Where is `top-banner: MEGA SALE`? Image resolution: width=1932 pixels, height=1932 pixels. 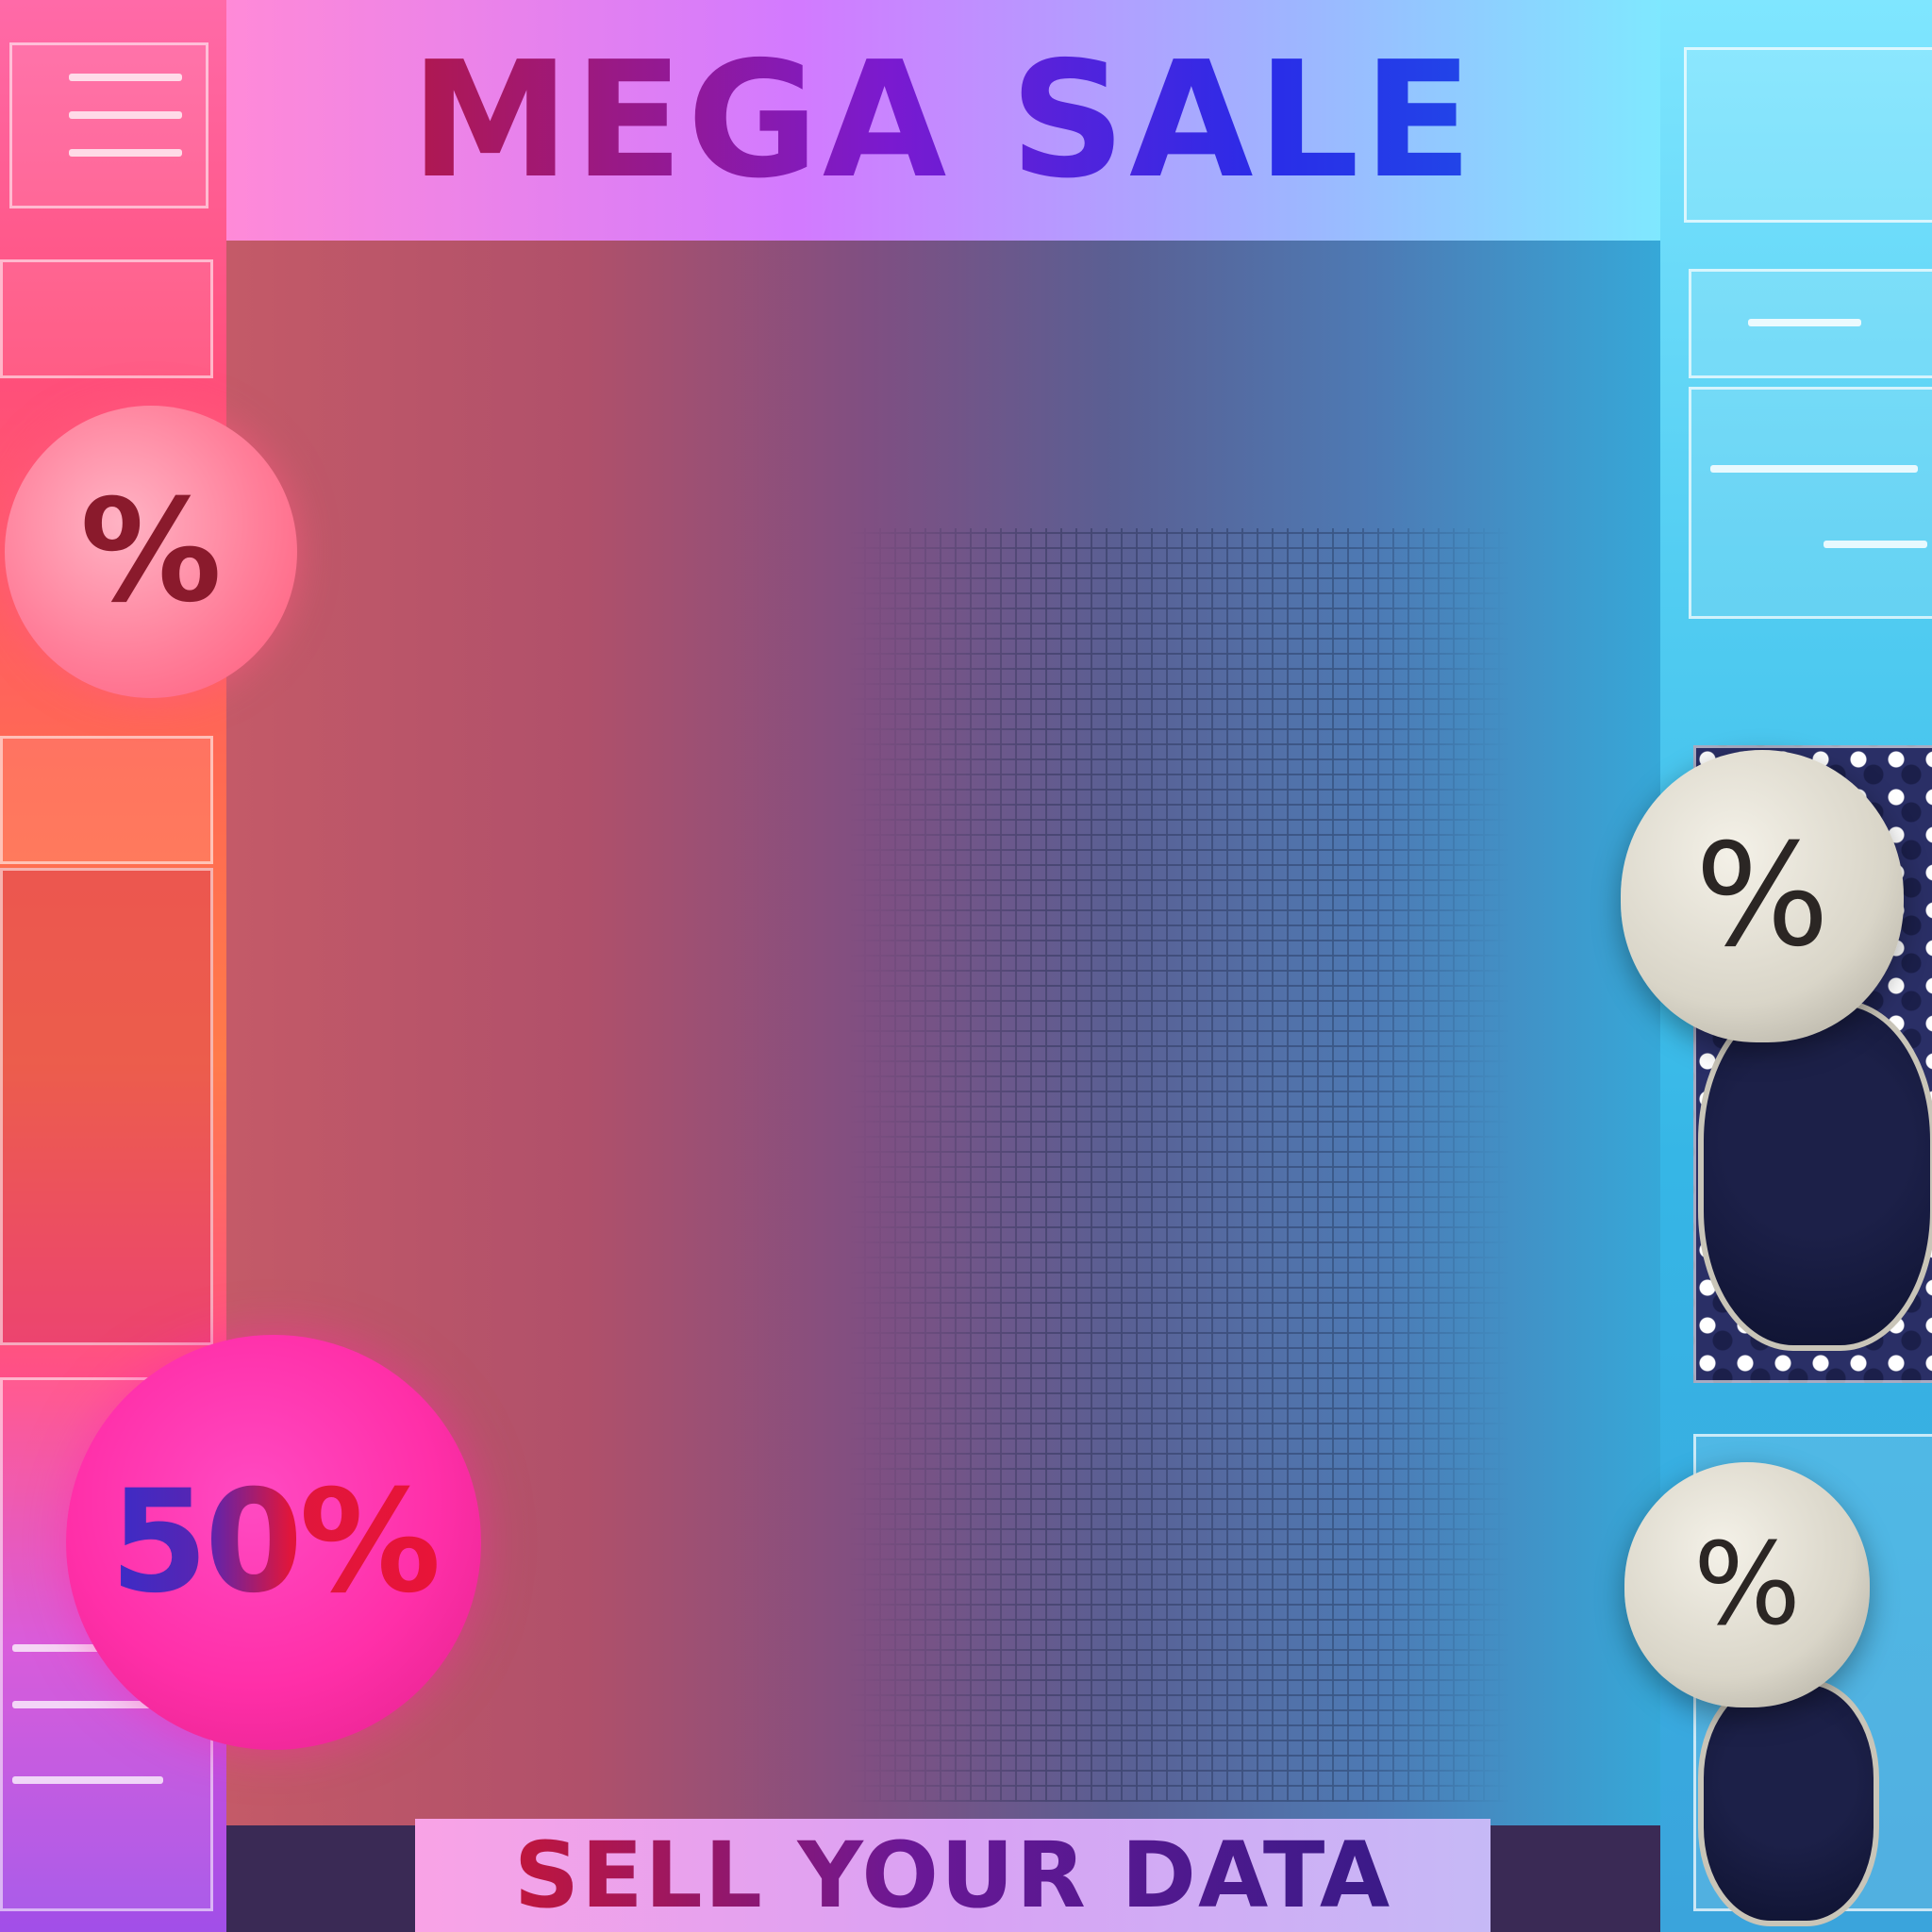
top-banner: MEGA SALE is located at coordinates (943, 121).